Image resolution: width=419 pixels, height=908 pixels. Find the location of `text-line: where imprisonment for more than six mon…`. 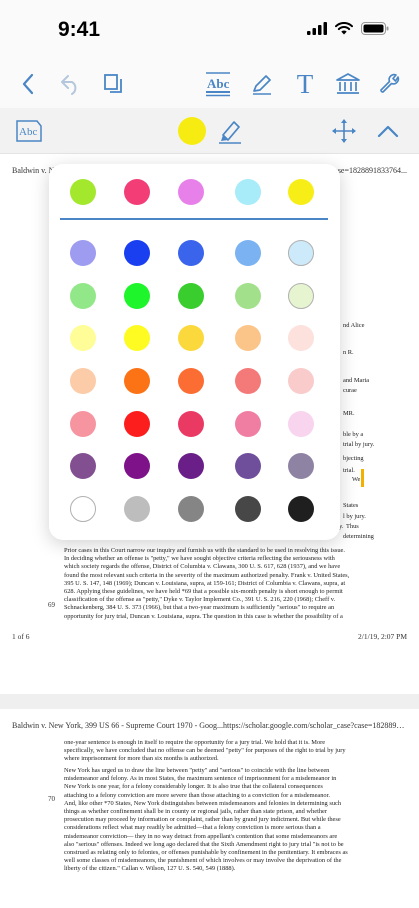

text-line: where imprisonment for more than six mon… is located at coordinates (141, 759).